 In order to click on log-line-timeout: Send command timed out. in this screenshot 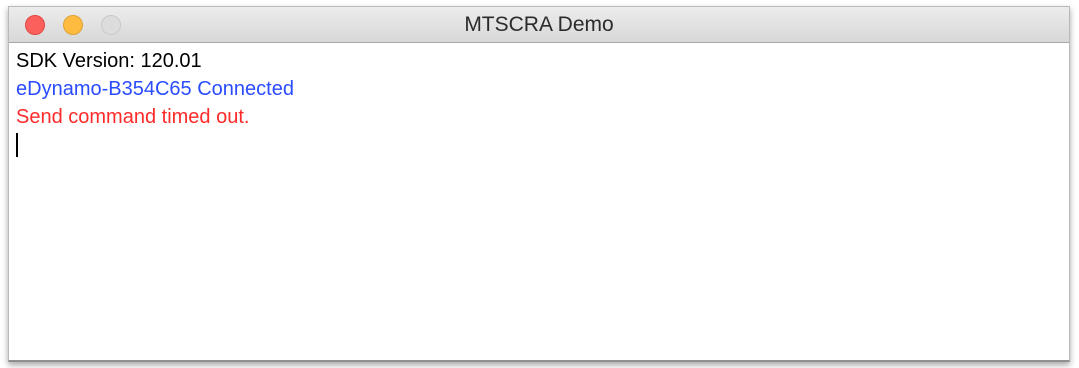, I will do `click(133, 117)`.